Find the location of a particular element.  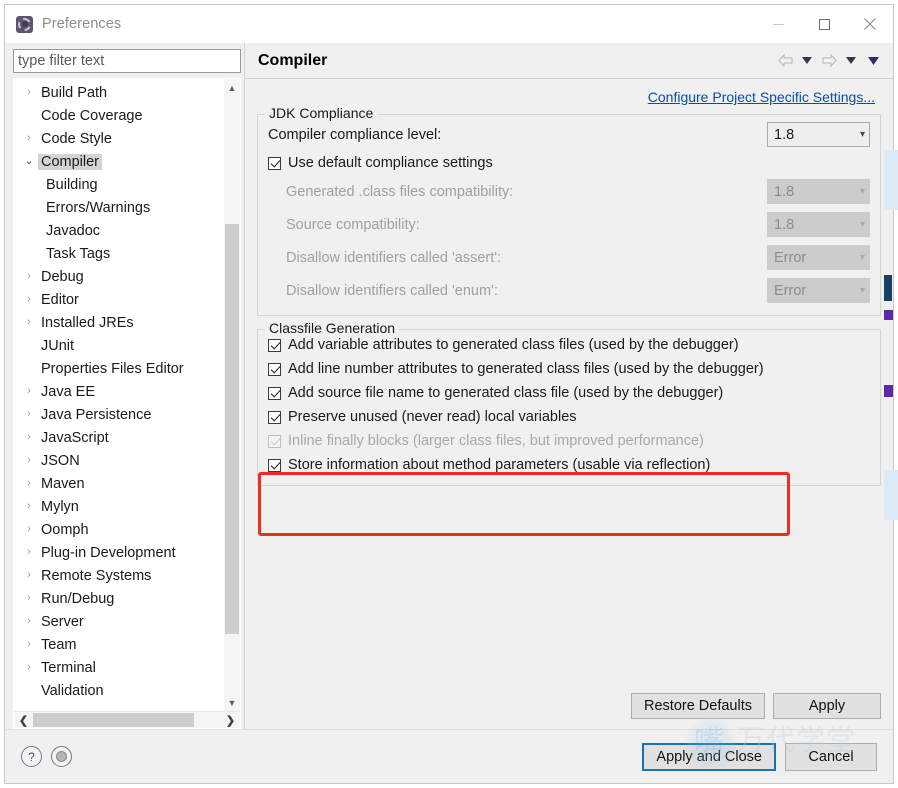

sidebar-item-build-path: › Build Path is located at coordinates (118, 92).